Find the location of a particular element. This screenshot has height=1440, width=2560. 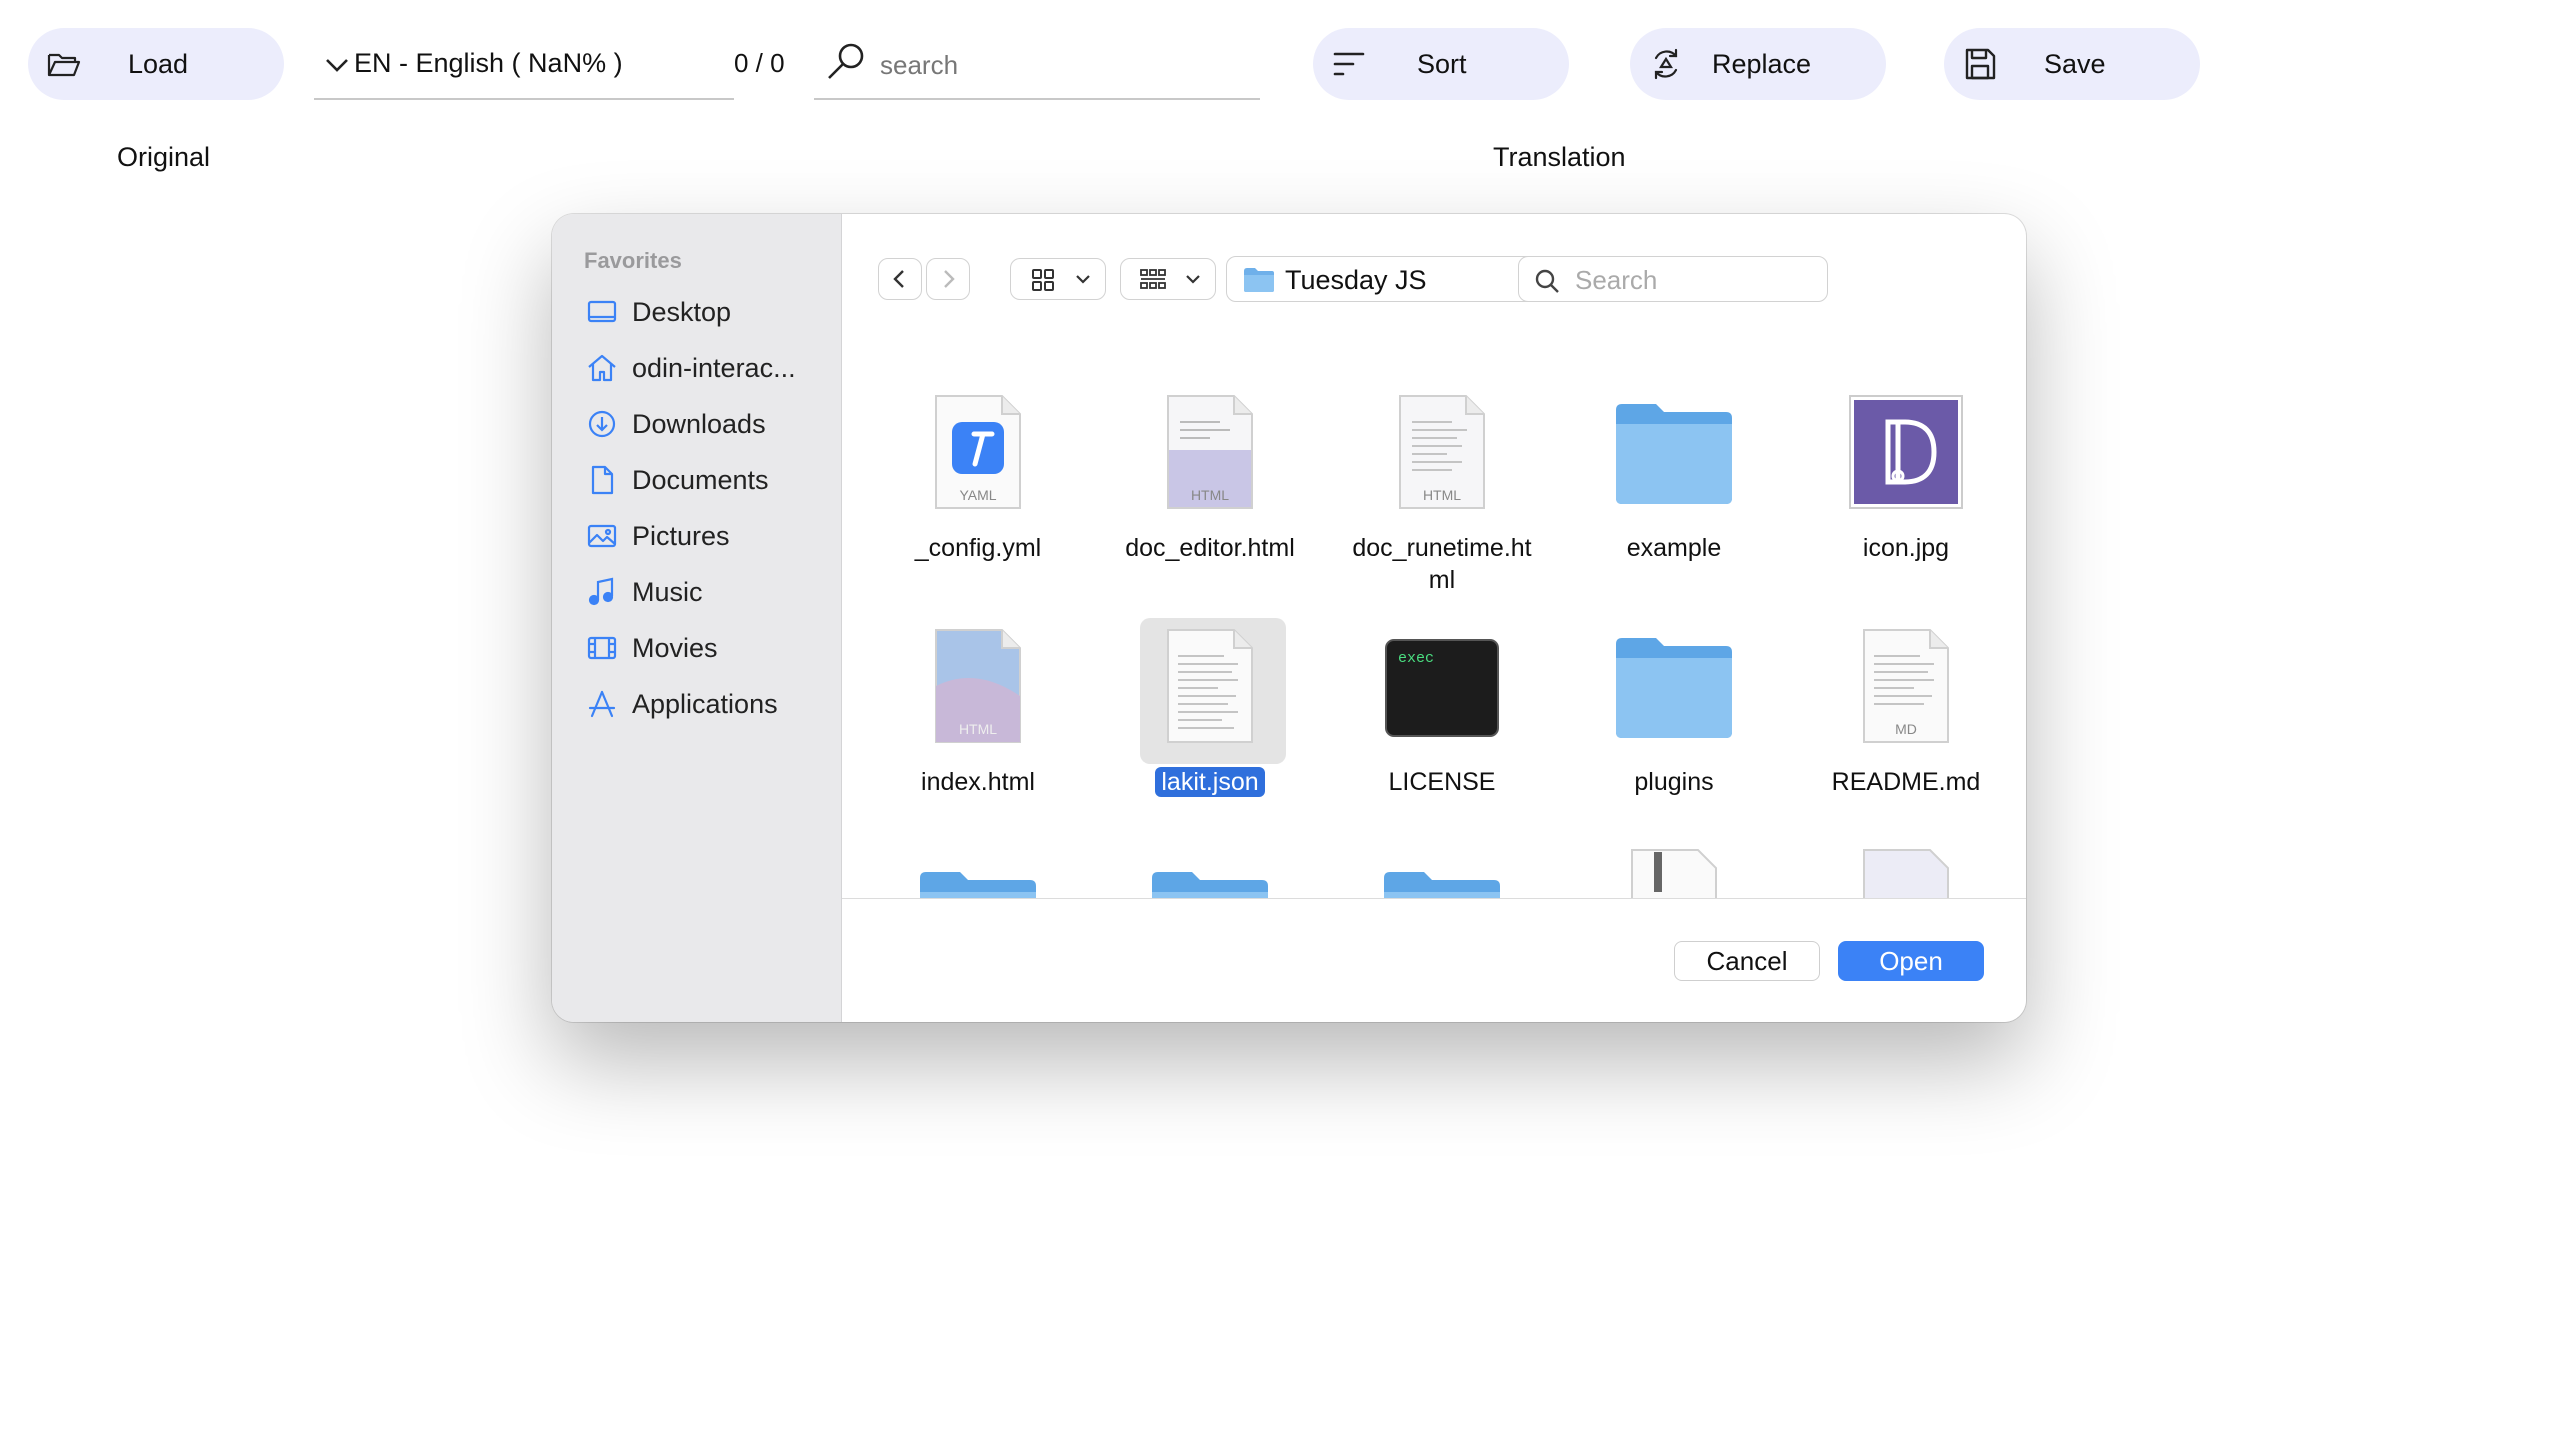

file-item: MD README.md is located at coordinates (1906, 726).